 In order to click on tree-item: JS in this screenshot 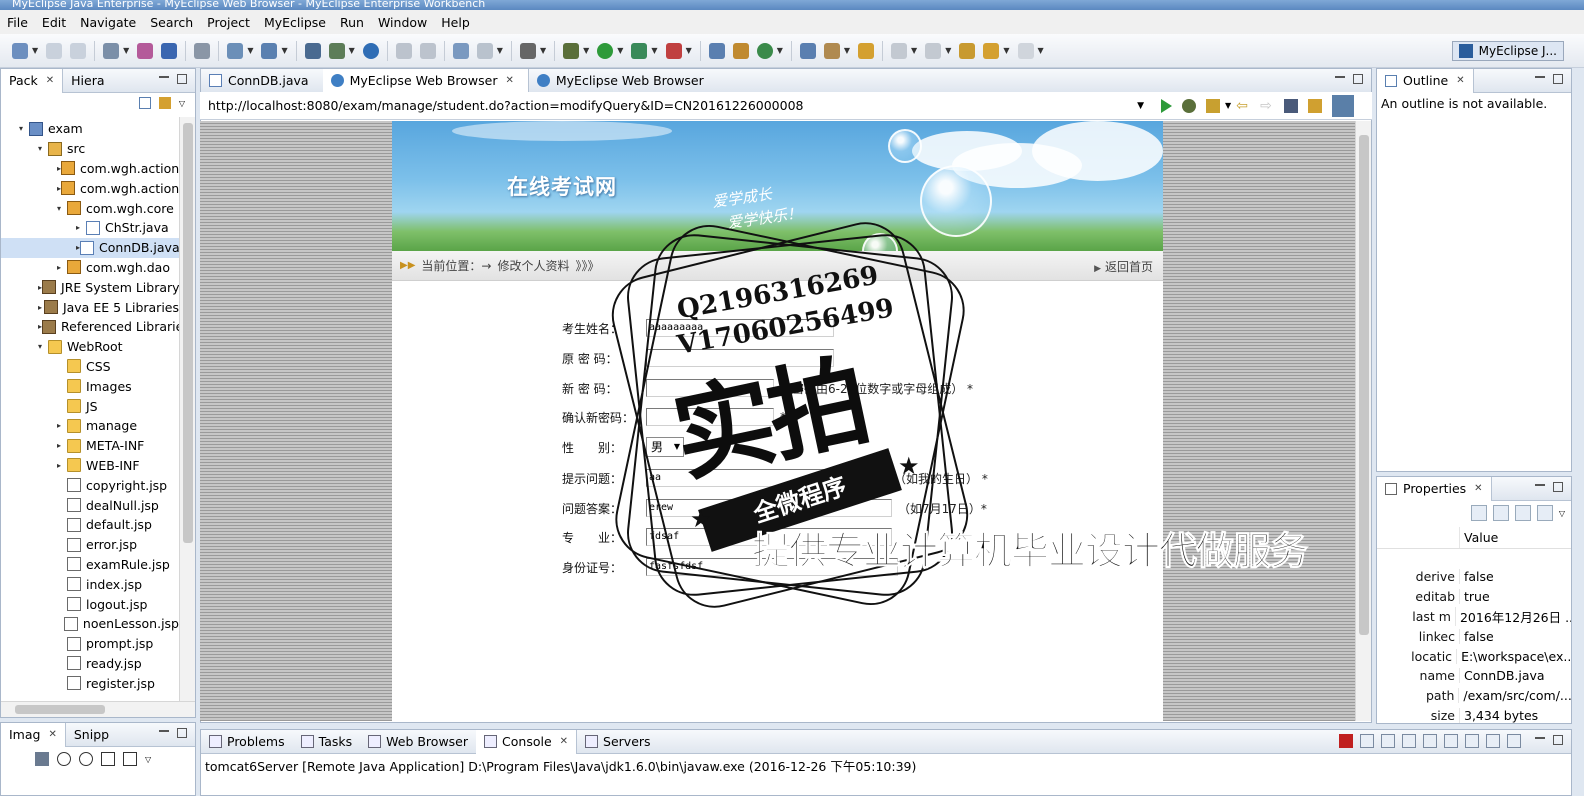, I will do `click(90, 406)`.